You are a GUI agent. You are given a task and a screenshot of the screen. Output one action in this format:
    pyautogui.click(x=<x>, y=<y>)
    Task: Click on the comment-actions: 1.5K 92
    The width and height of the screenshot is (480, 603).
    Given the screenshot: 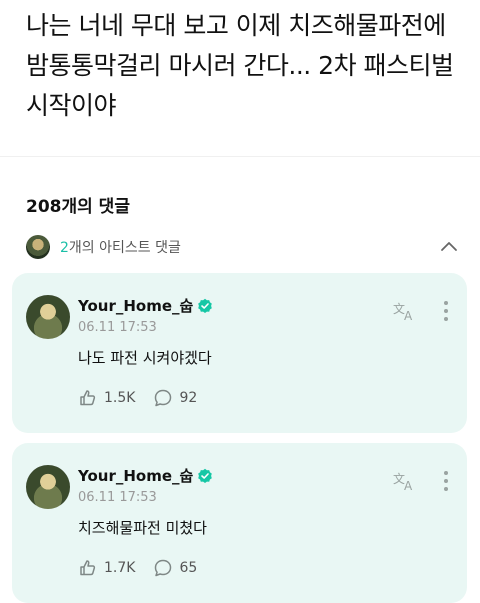 What is the action you would take?
    pyautogui.click(x=146, y=398)
    